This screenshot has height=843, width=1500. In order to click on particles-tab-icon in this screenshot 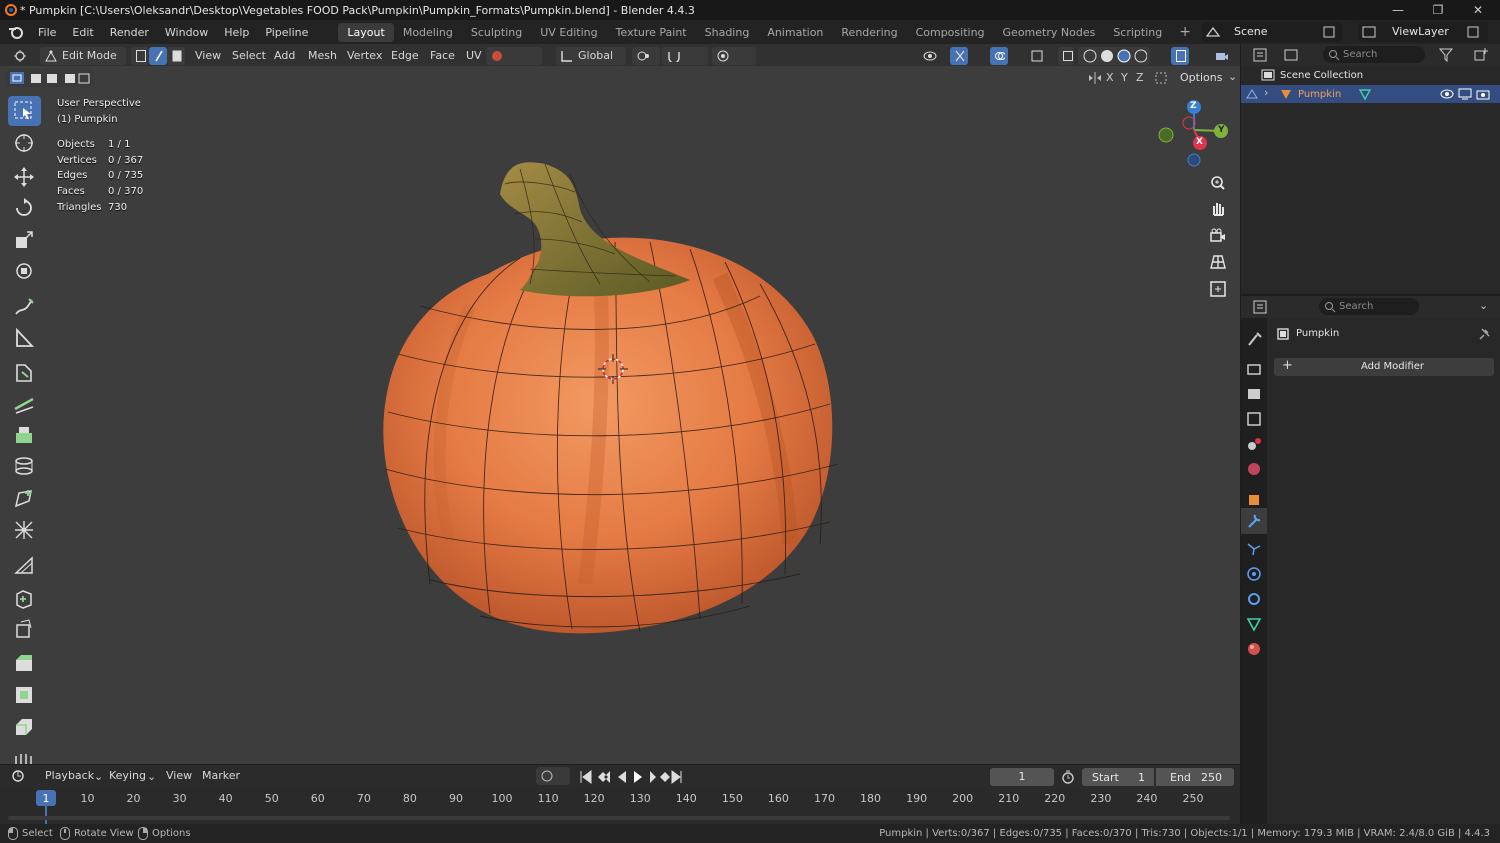, I will do `click(1254, 549)`.